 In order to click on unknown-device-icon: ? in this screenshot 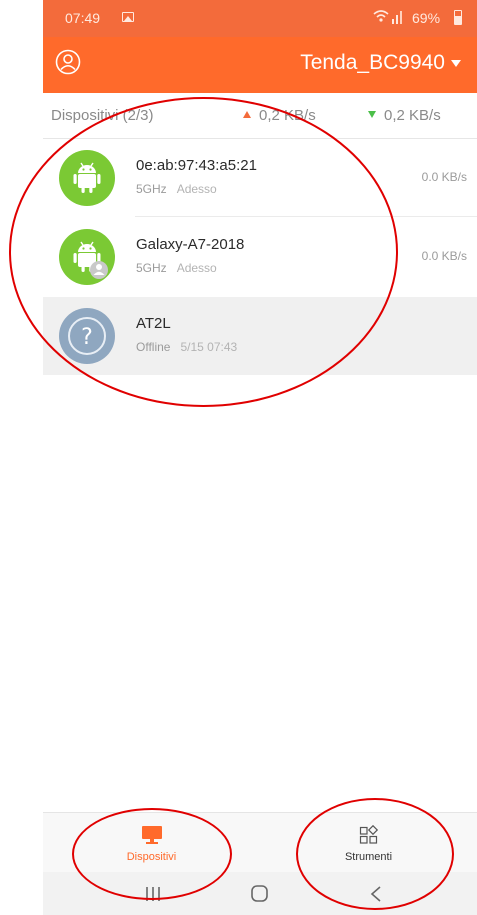, I will do `click(87, 336)`.